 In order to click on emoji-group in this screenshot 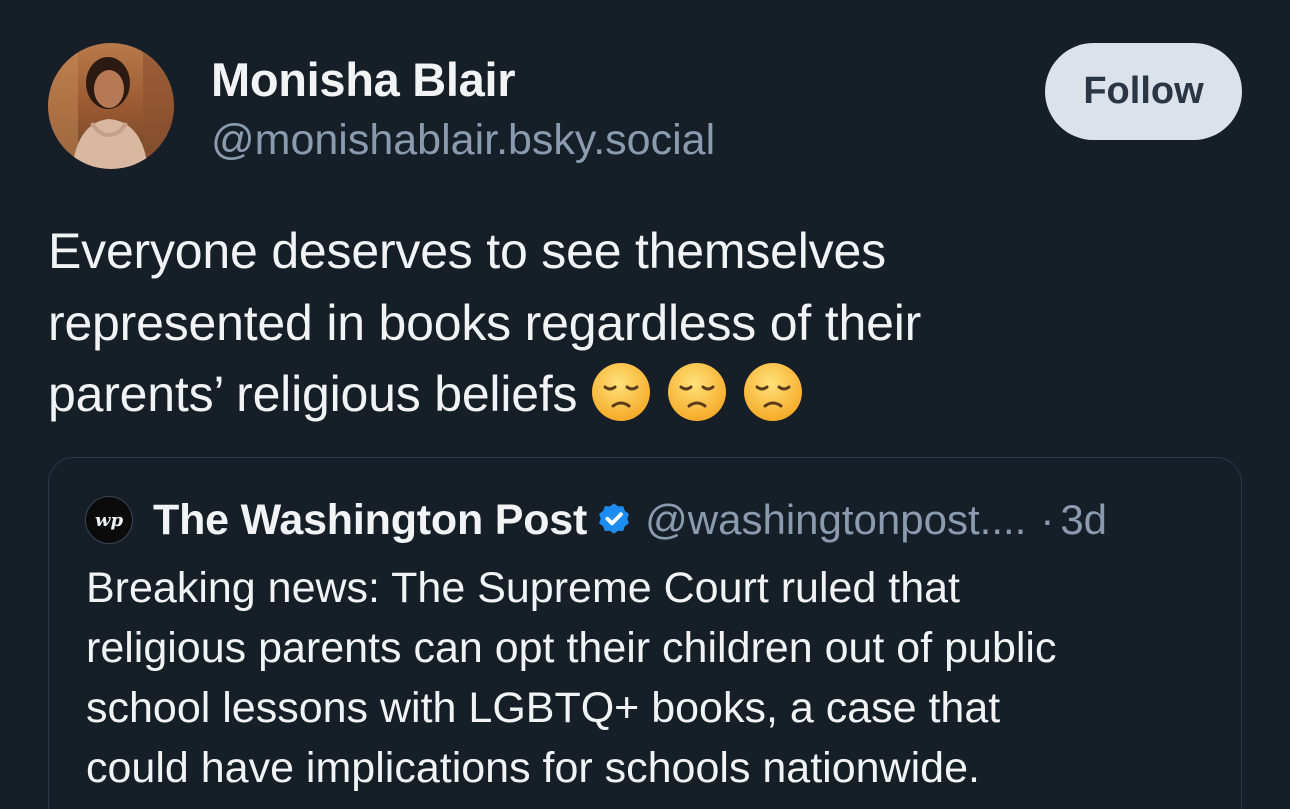, I will do `click(697, 392)`.